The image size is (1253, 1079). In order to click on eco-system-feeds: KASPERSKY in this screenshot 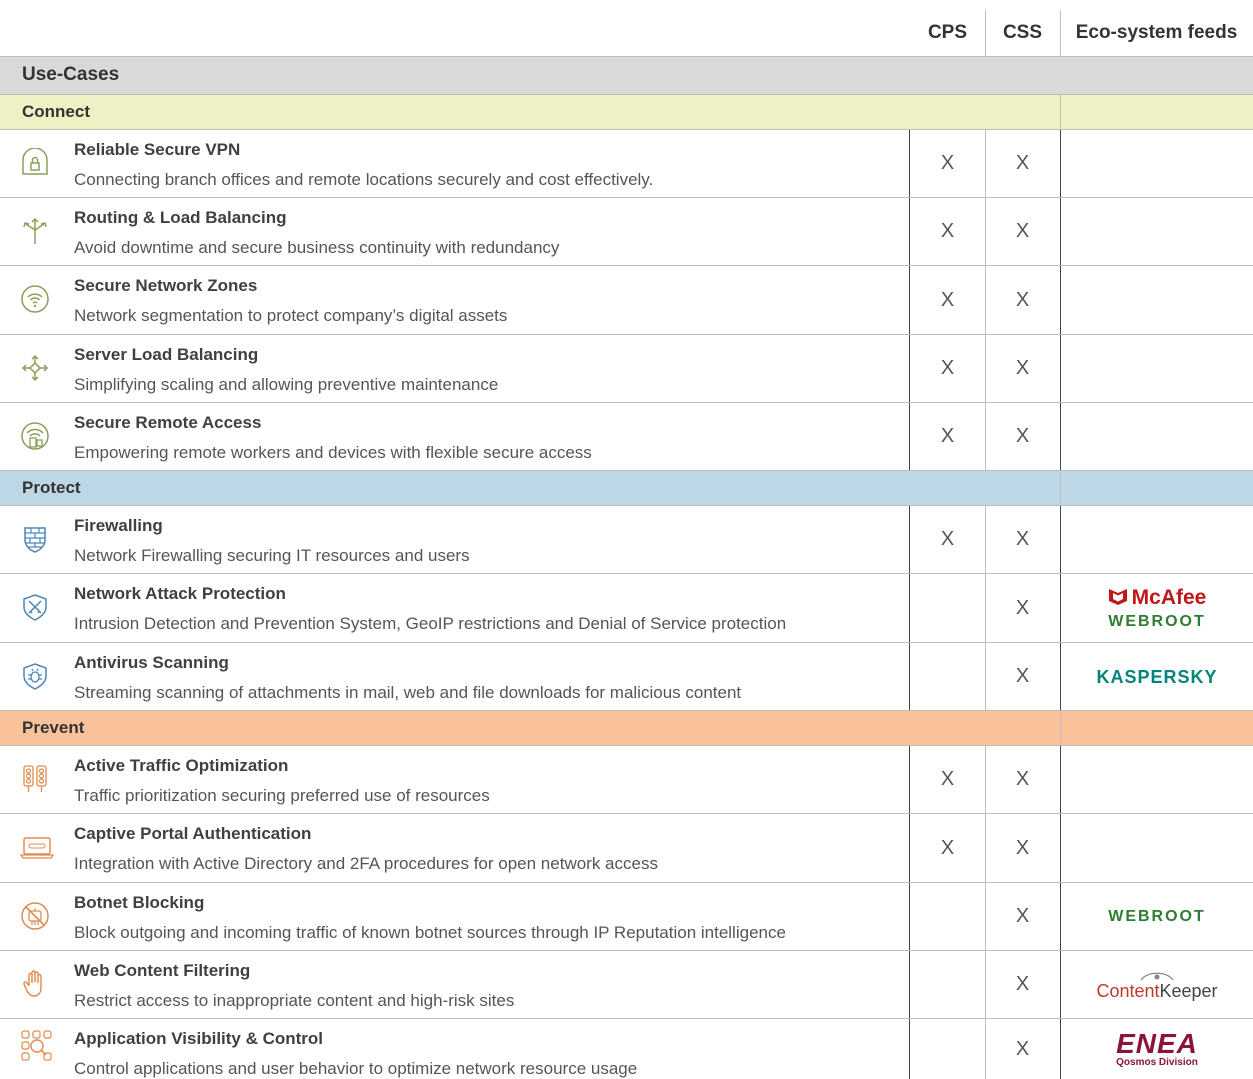, I will do `click(1157, 676)`.